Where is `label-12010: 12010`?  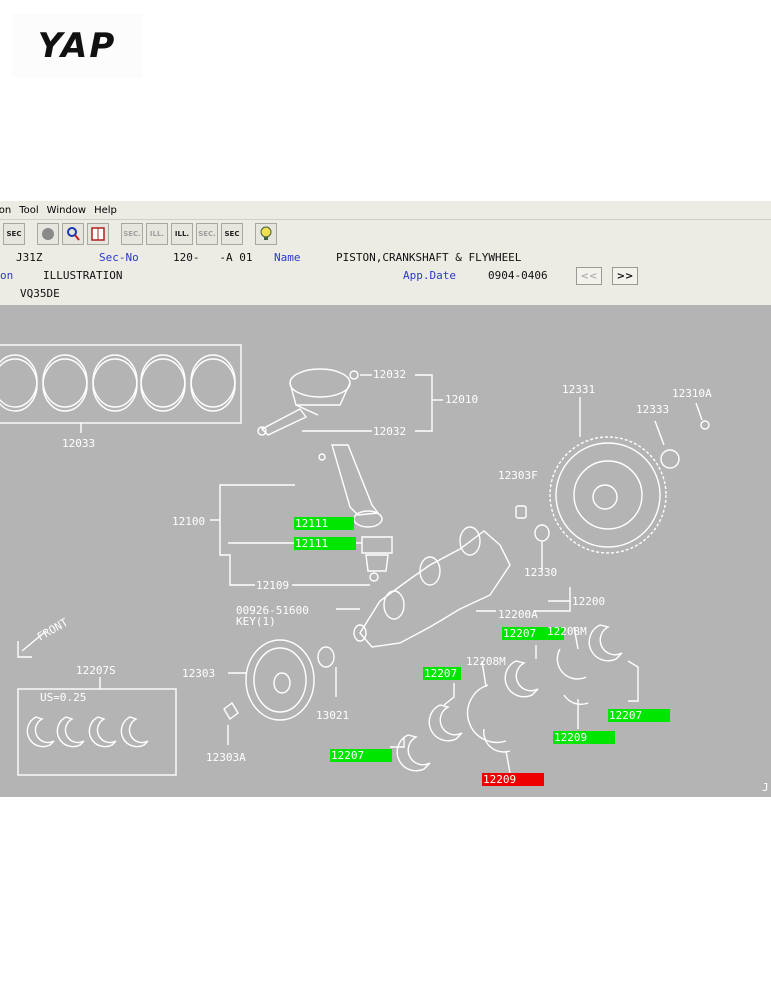 label-12010: 12010 is located at coordinates (461, 399).